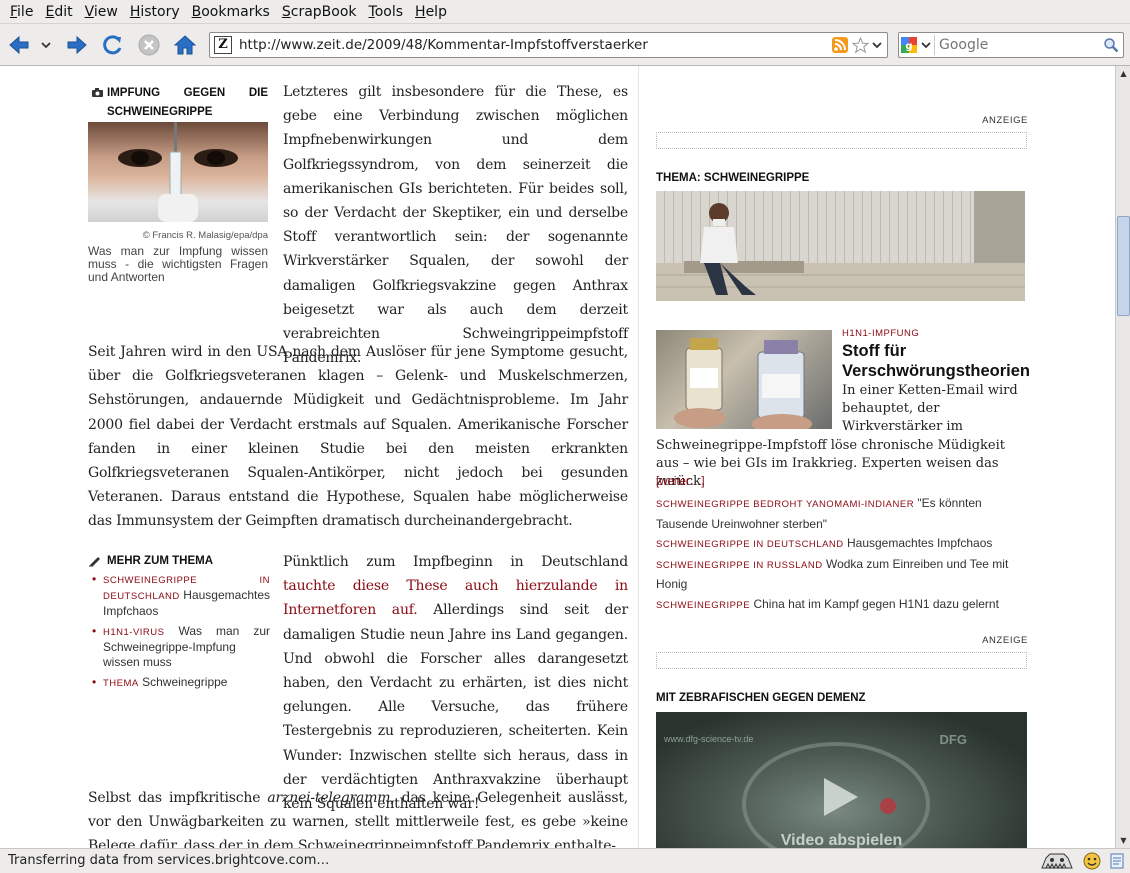  What do you see at coordinates (839, 797) in the screenshot?
I see `play-icon` at bounding box center [839, 797].